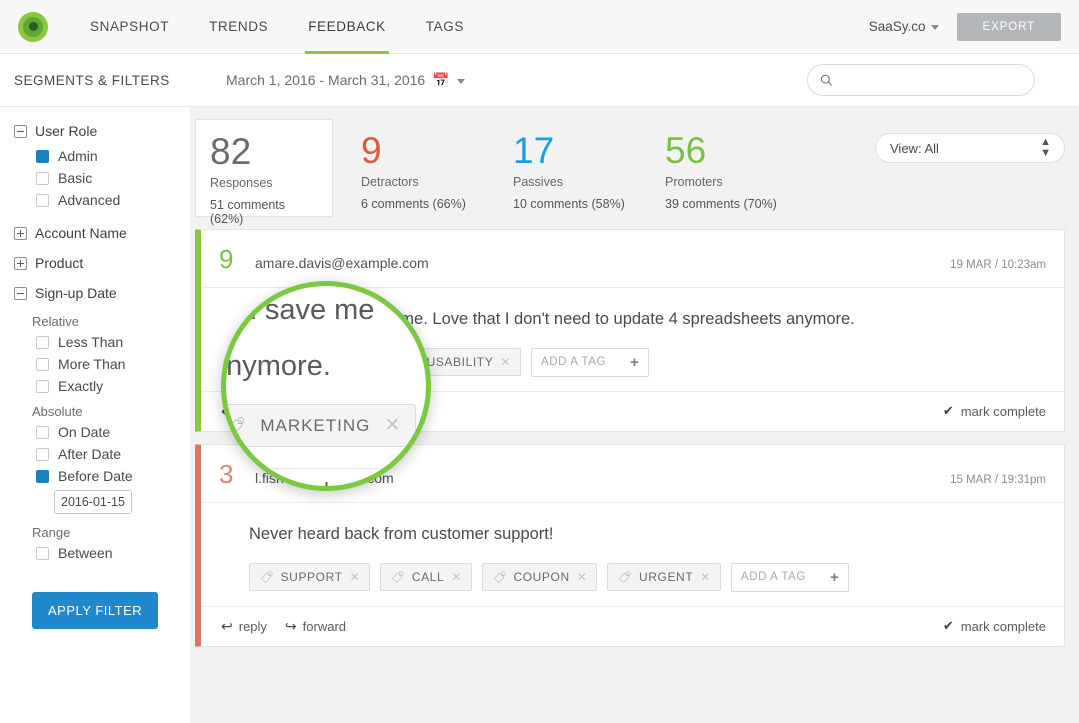  I want to click on tab-snapshot-label: SNAPSHOT, so click(130, 26).